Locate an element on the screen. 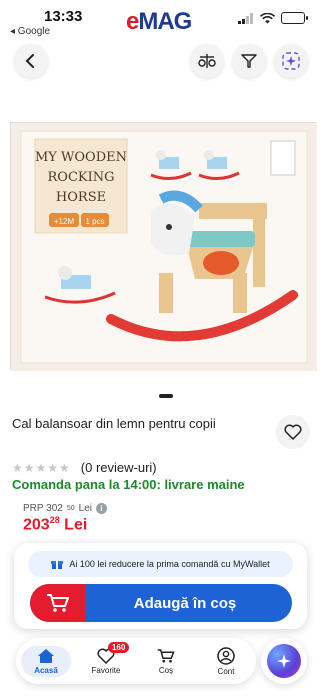 This screenshot has height=700, width=323. ai-assistant-button is located at coordinates (284, 661).